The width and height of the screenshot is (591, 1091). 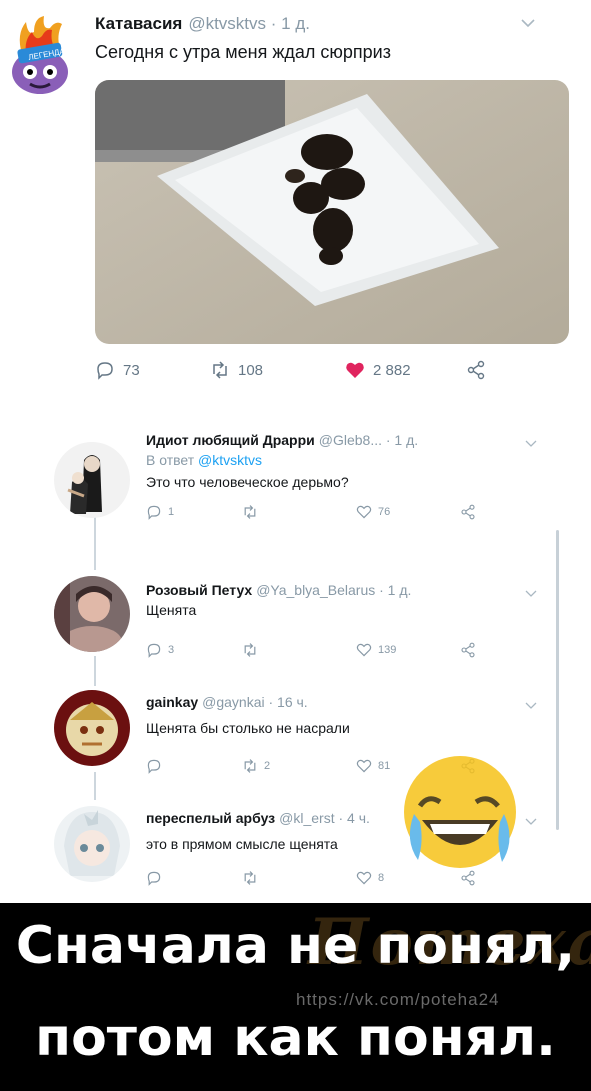 I want to click on like-count: 2 882, so click(x=392, y=370).